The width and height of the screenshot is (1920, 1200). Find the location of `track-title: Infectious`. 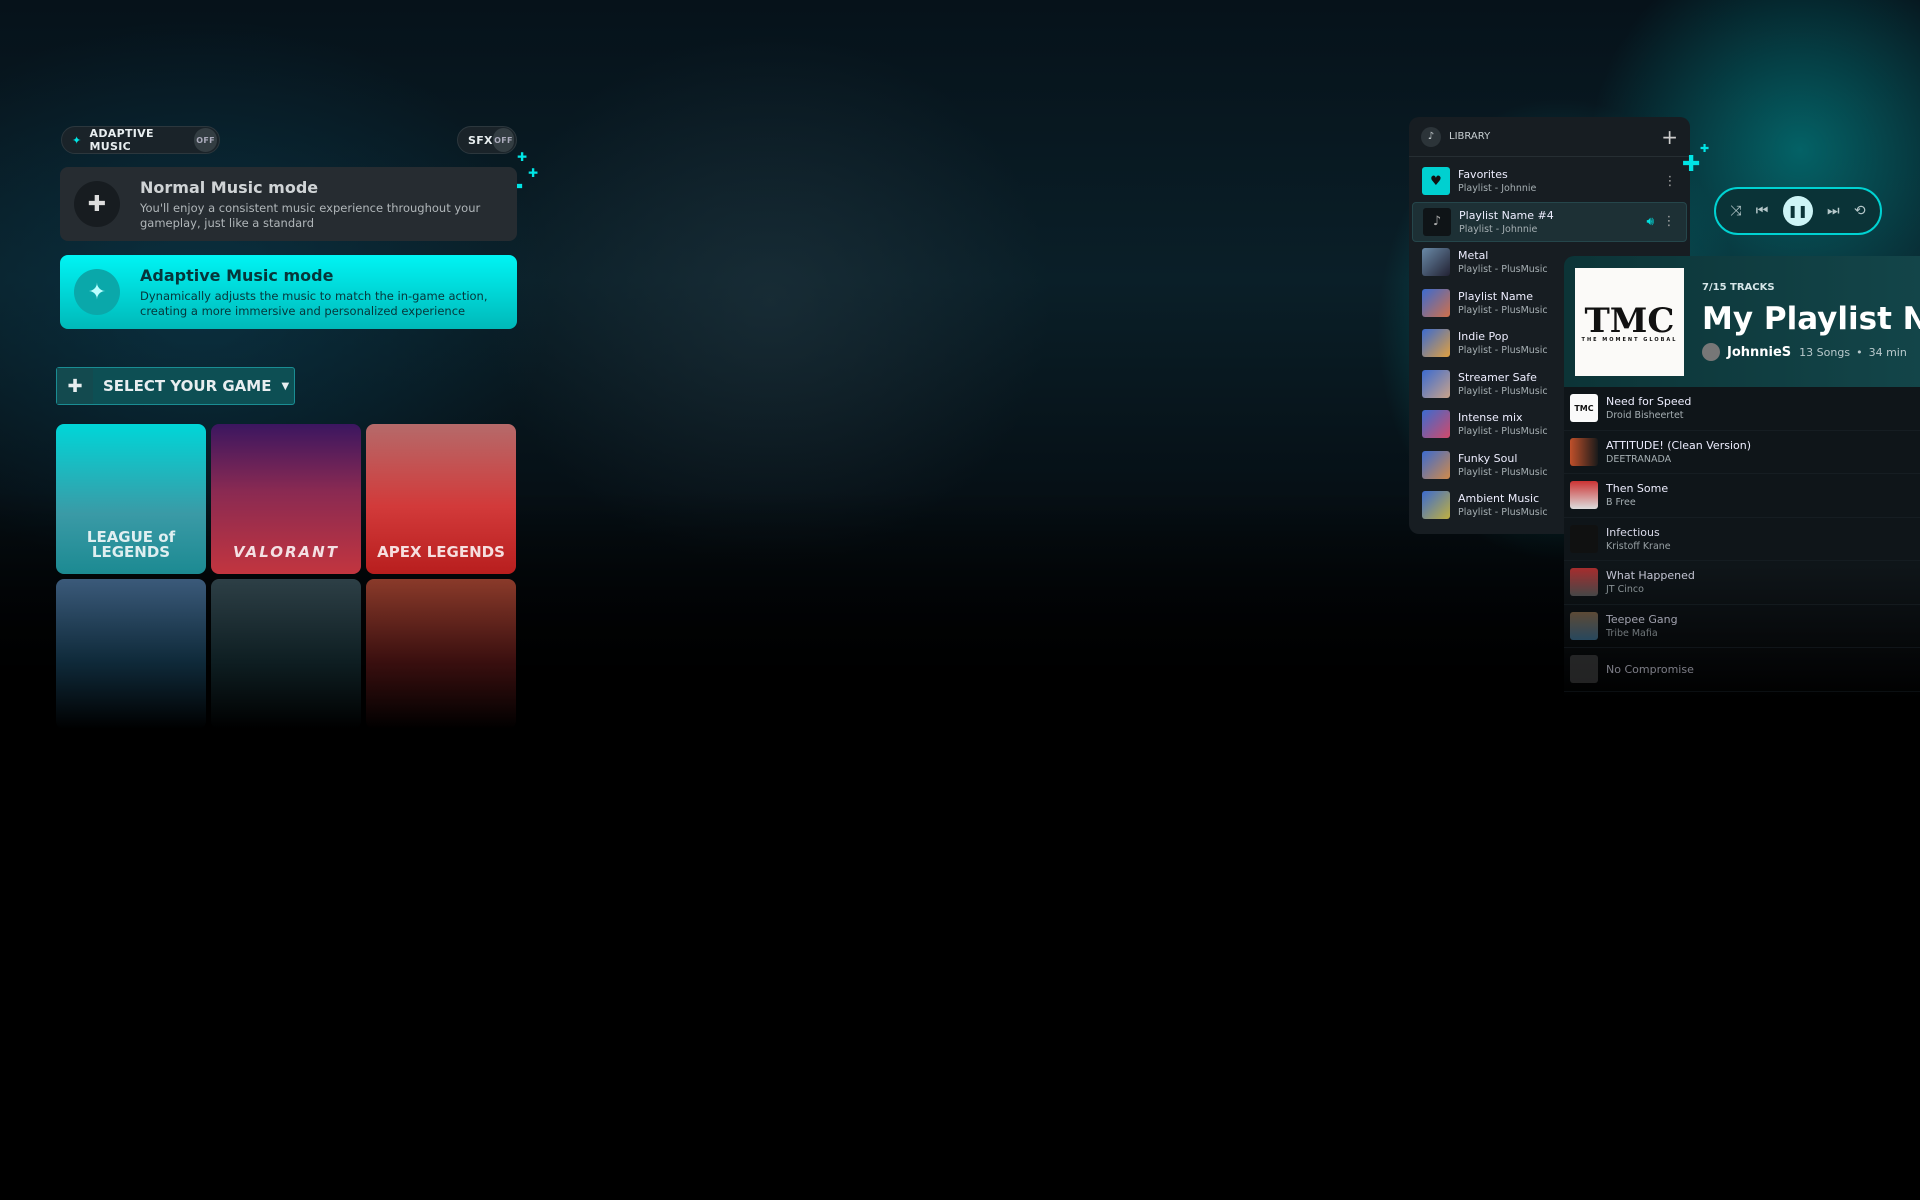

track-title: Infectious is located at coordinates (1633, 532).